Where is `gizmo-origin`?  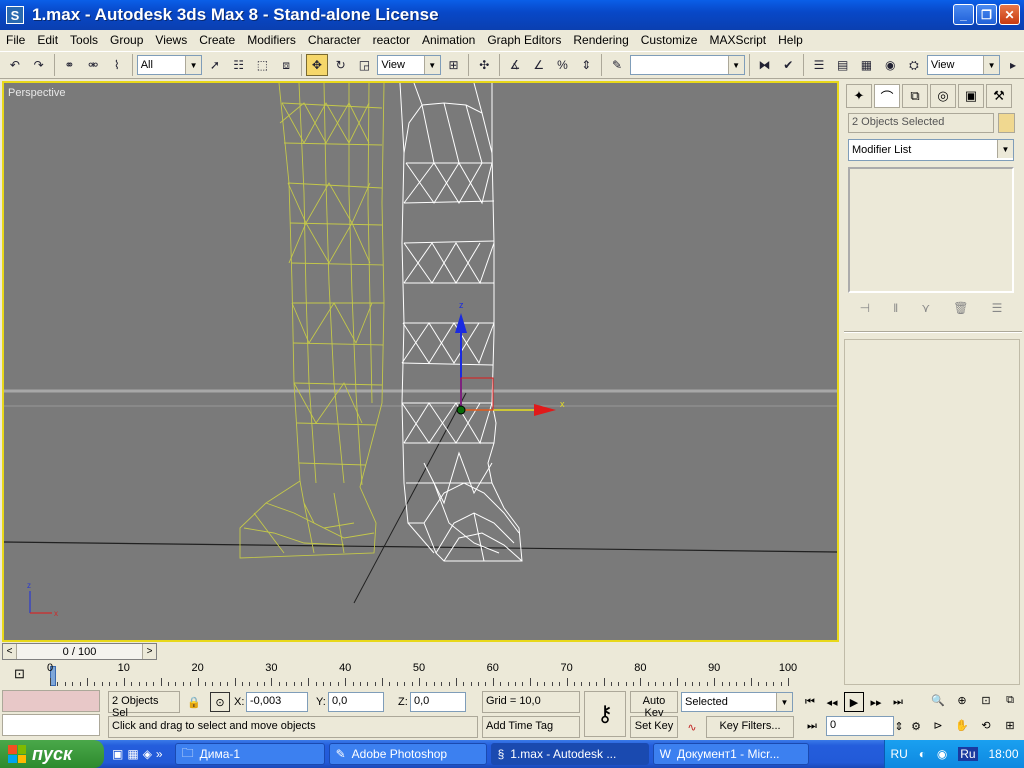 gizmo-origin is located at coordinates (461, 410).